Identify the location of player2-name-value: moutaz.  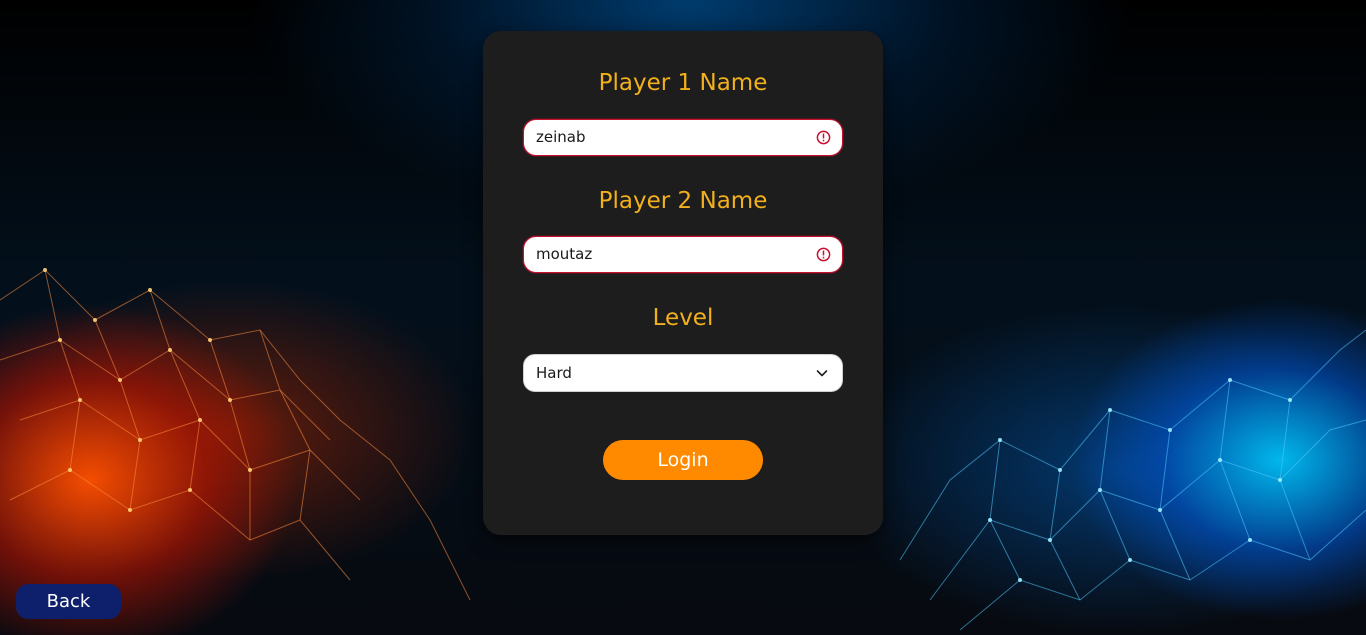
(564, 254).